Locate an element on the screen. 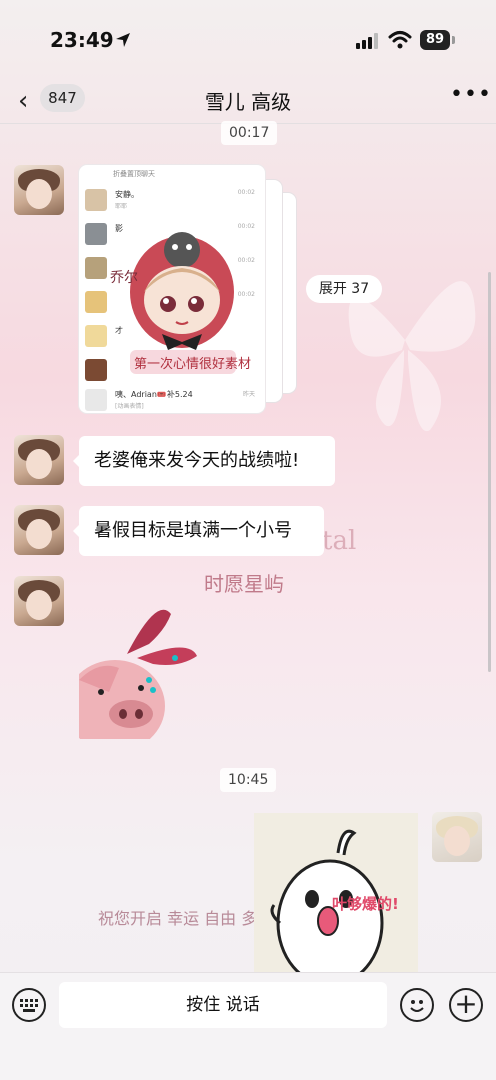  add-more-icon: + is located at coordinates (466, 1005).